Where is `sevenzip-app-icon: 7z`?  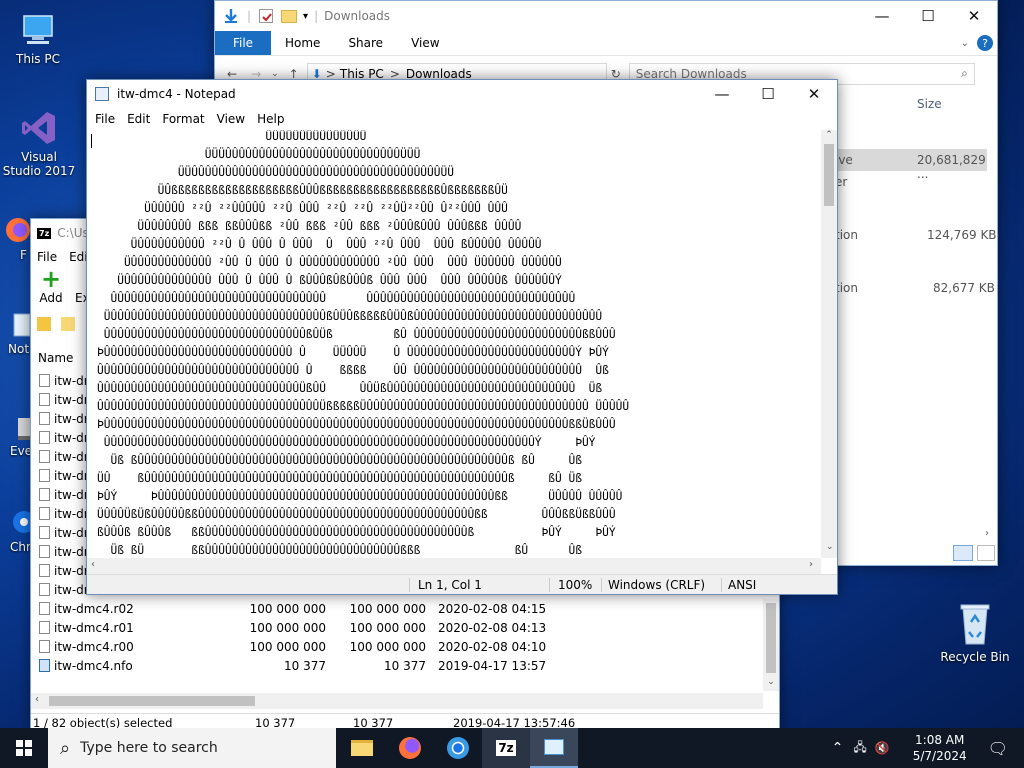
sevenzip-app-icon: 7z is located at coordinates (44, 233).